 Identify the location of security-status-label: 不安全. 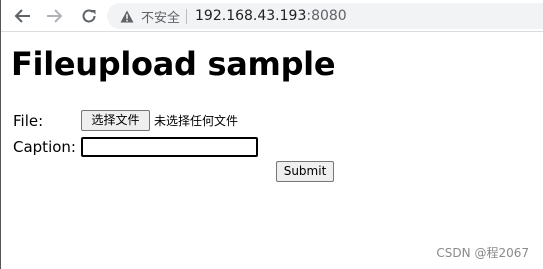
(160, 16).